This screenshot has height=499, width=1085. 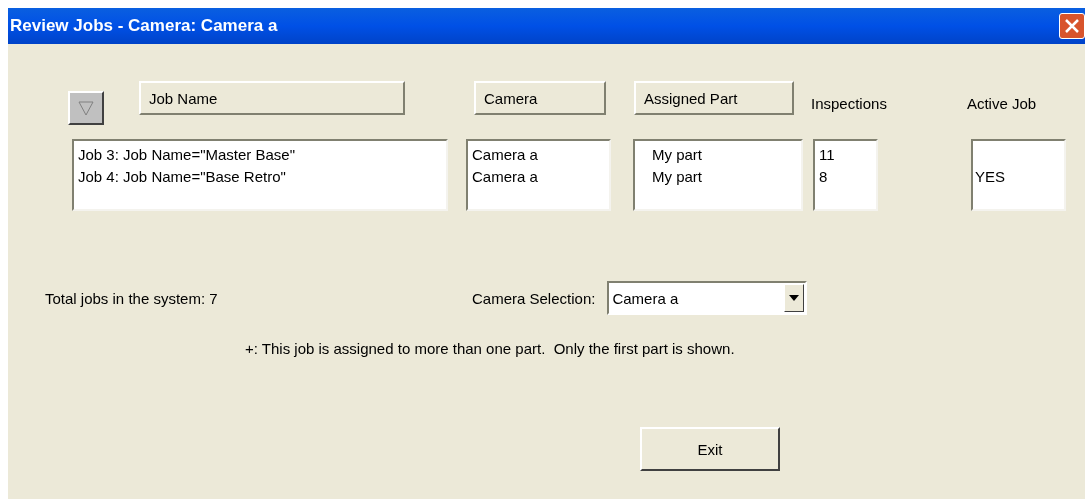 I want to click on column-label: Inspections, so click(x=849, y=103).